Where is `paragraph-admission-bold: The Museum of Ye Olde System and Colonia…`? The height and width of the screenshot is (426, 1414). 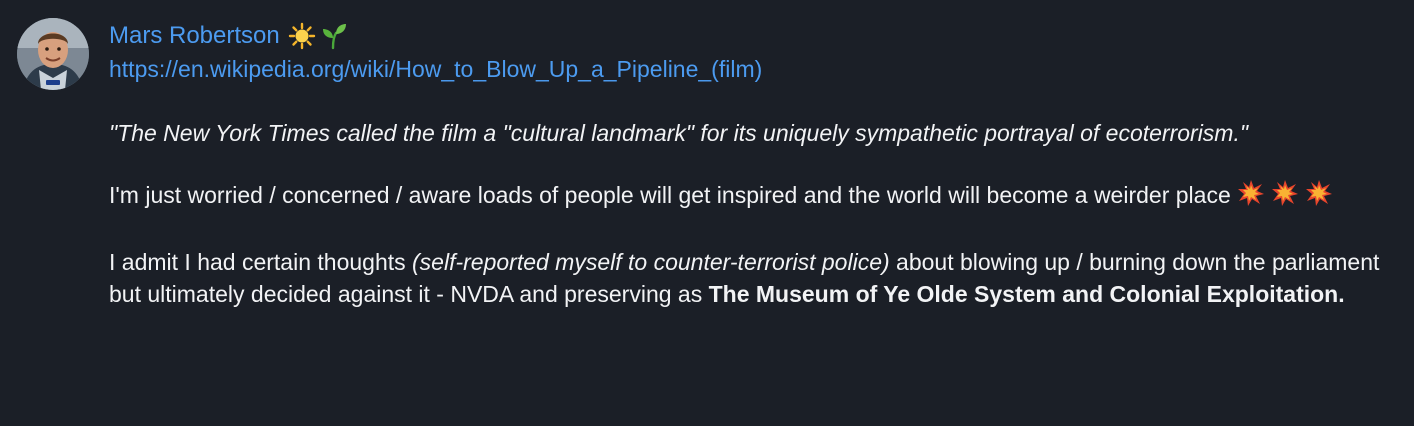 paragraph-admission-bold: The Museum of Ye Olde System and Colonia… is located at coordinates (1026, 294).